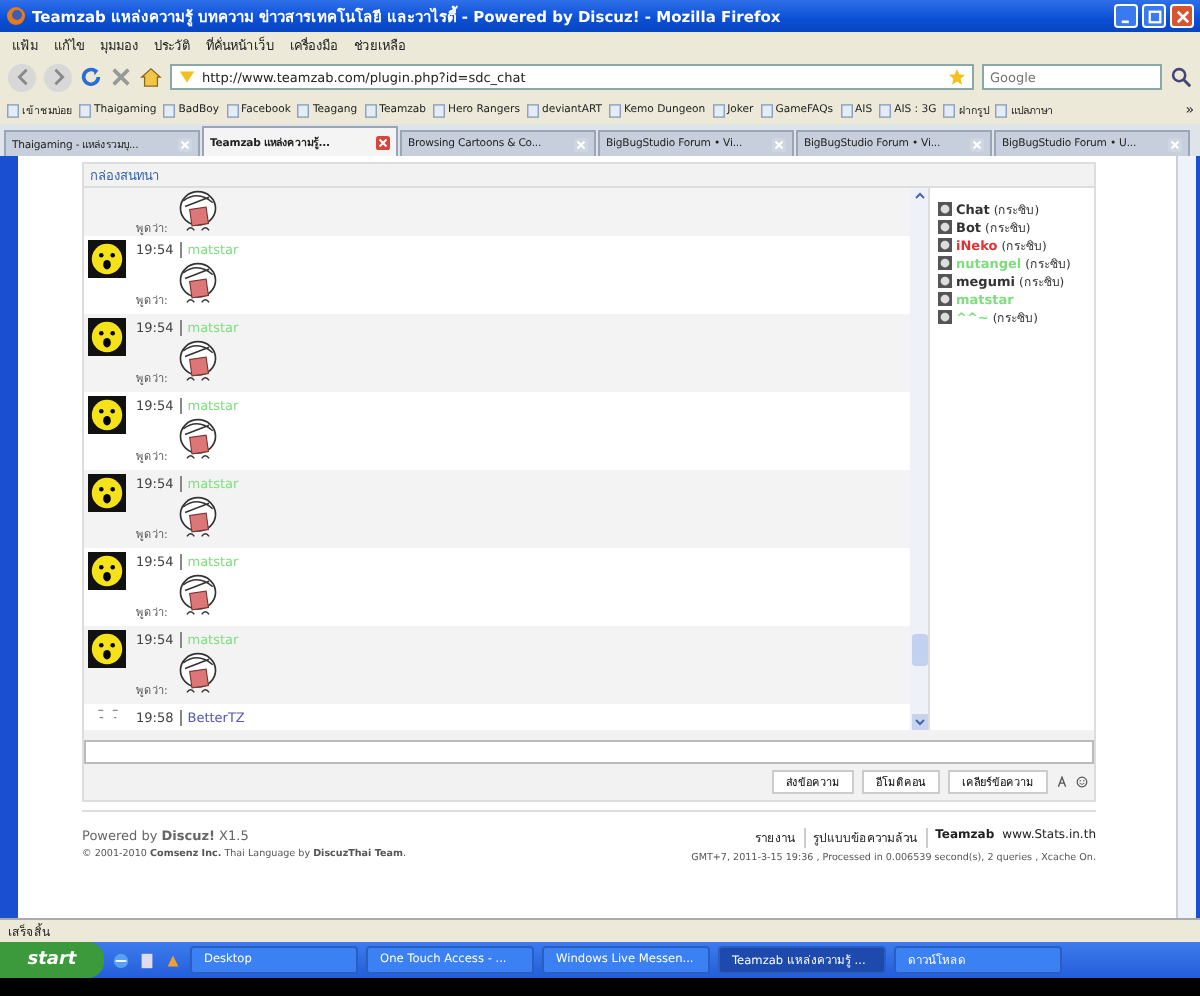  What do you see at coordinates (16, 16) in the screenshot?
I see `globe-icon` at bounding box center [16, 16].